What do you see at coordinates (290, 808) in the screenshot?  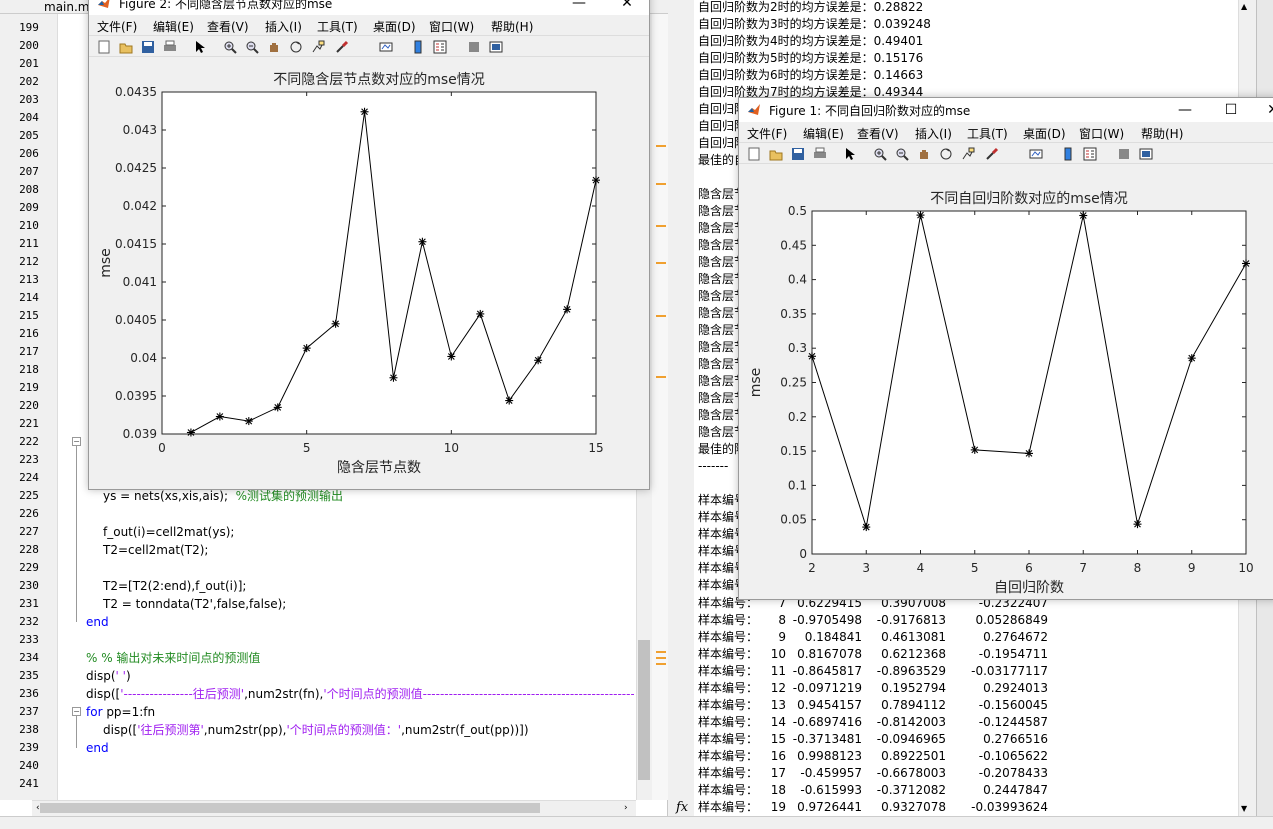 I see `editor-hscroll-thumb` at bounding box center [290, 808].